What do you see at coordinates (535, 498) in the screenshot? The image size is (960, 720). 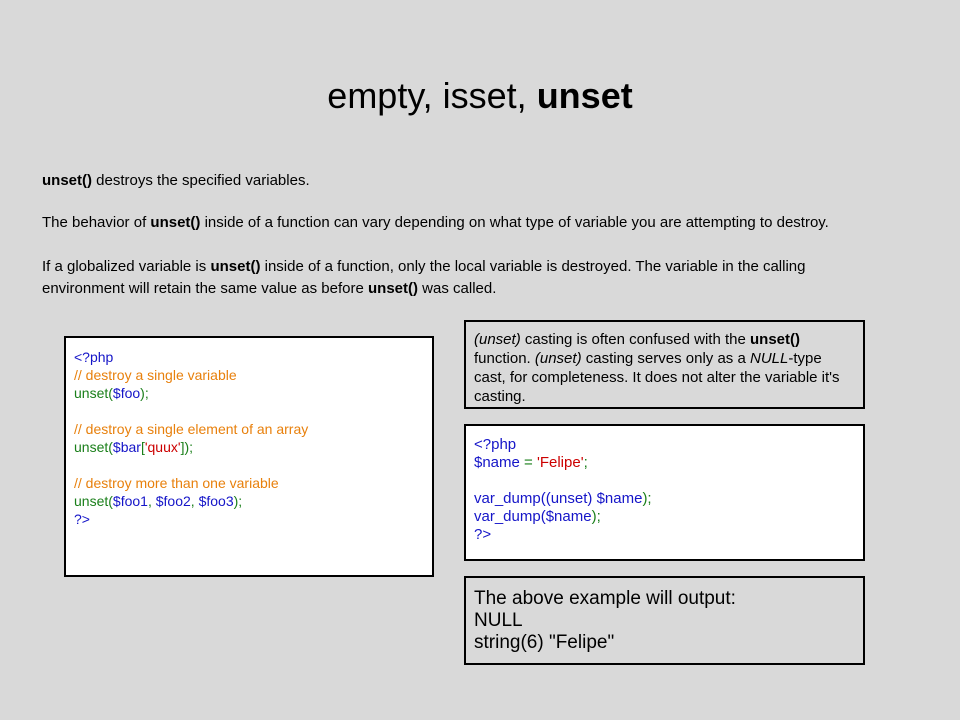 I see `code-func: var_dump((unset)` at bounding box center [535, 498].